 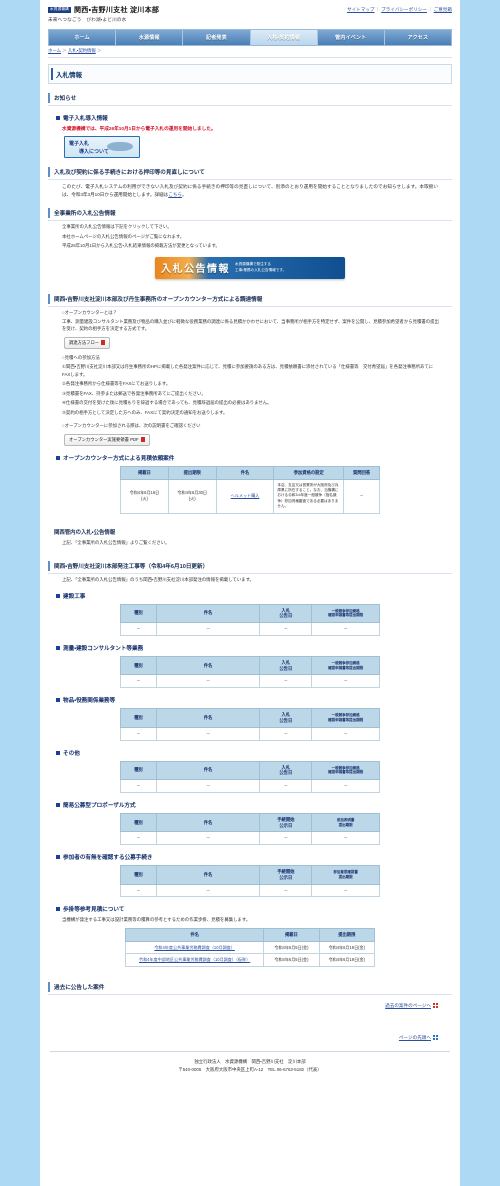 I want to click on nav-item-bid-contract: 入札・契約情報, so click(x=284, y=37).